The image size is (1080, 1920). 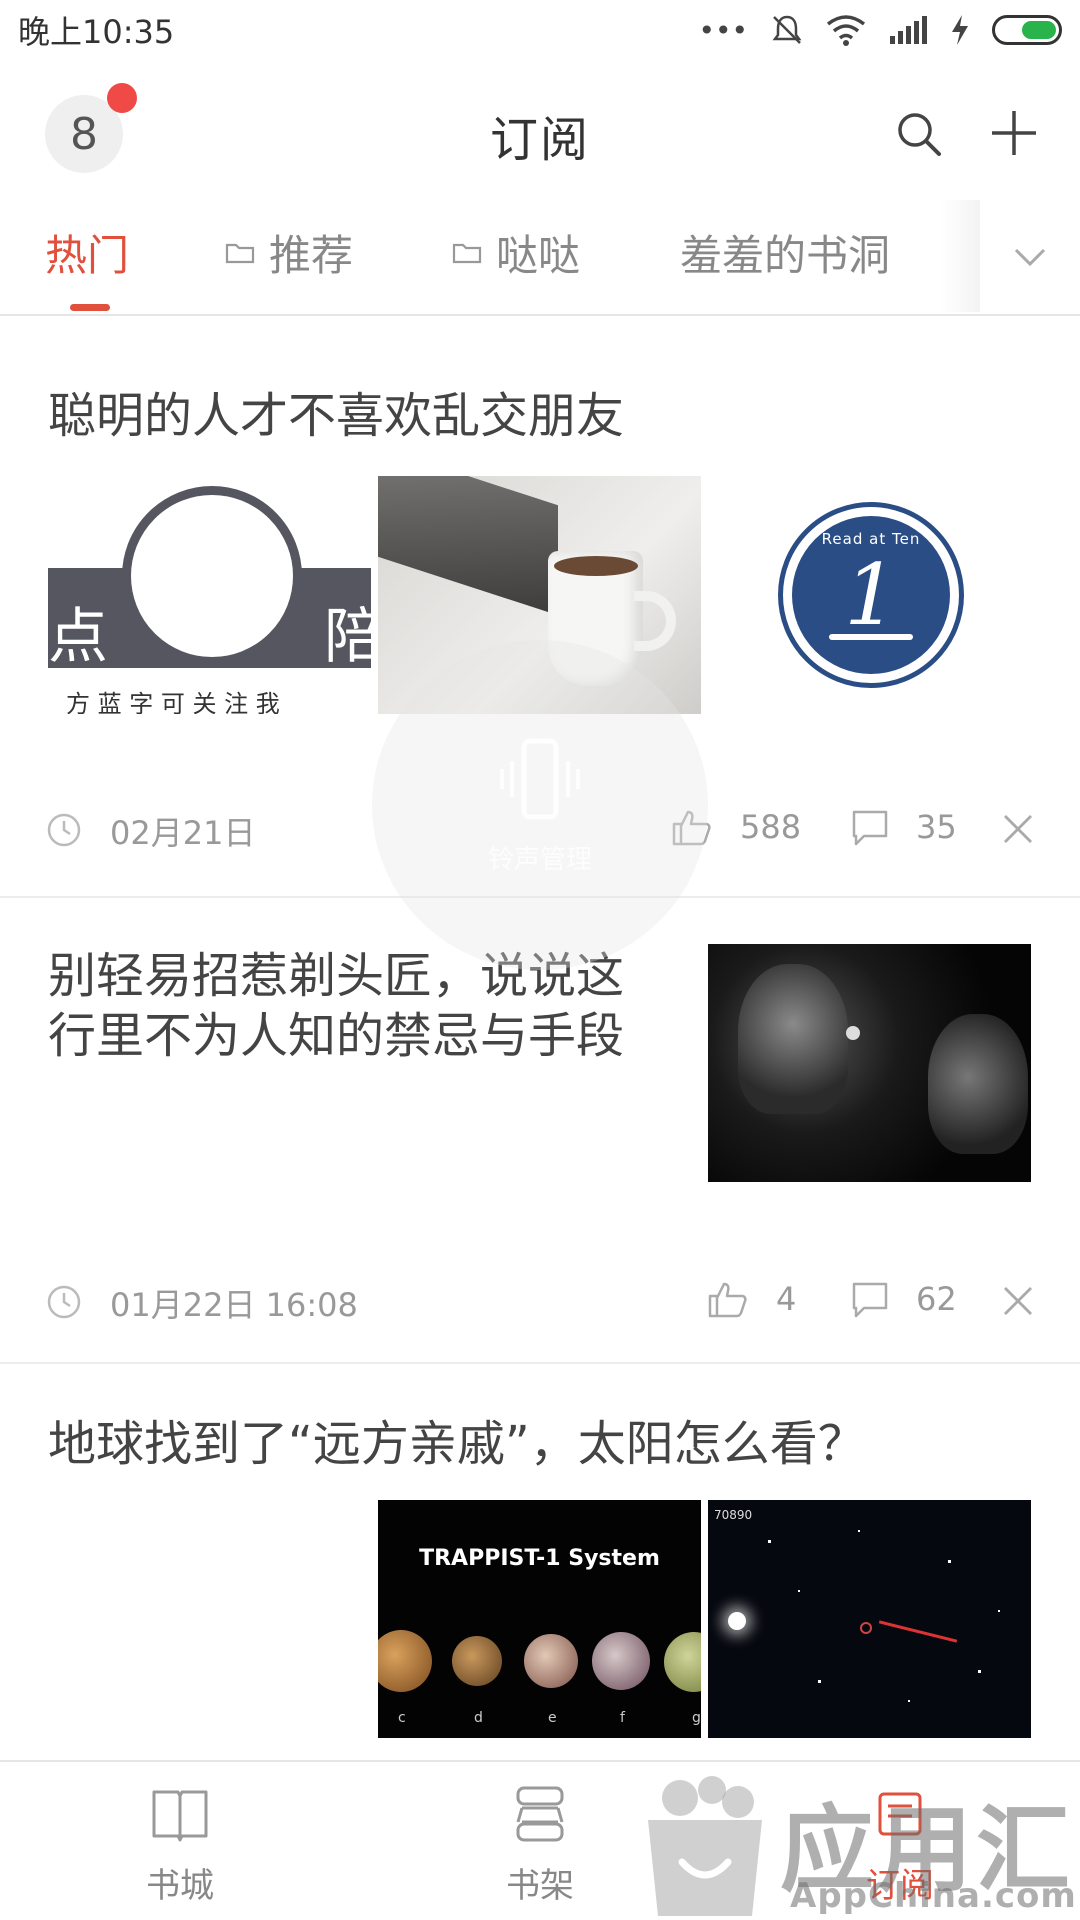 What do you see at coordinates (771, 827) in the screenshot?
I see `like-count: 588` at bounding box center [771, 827].